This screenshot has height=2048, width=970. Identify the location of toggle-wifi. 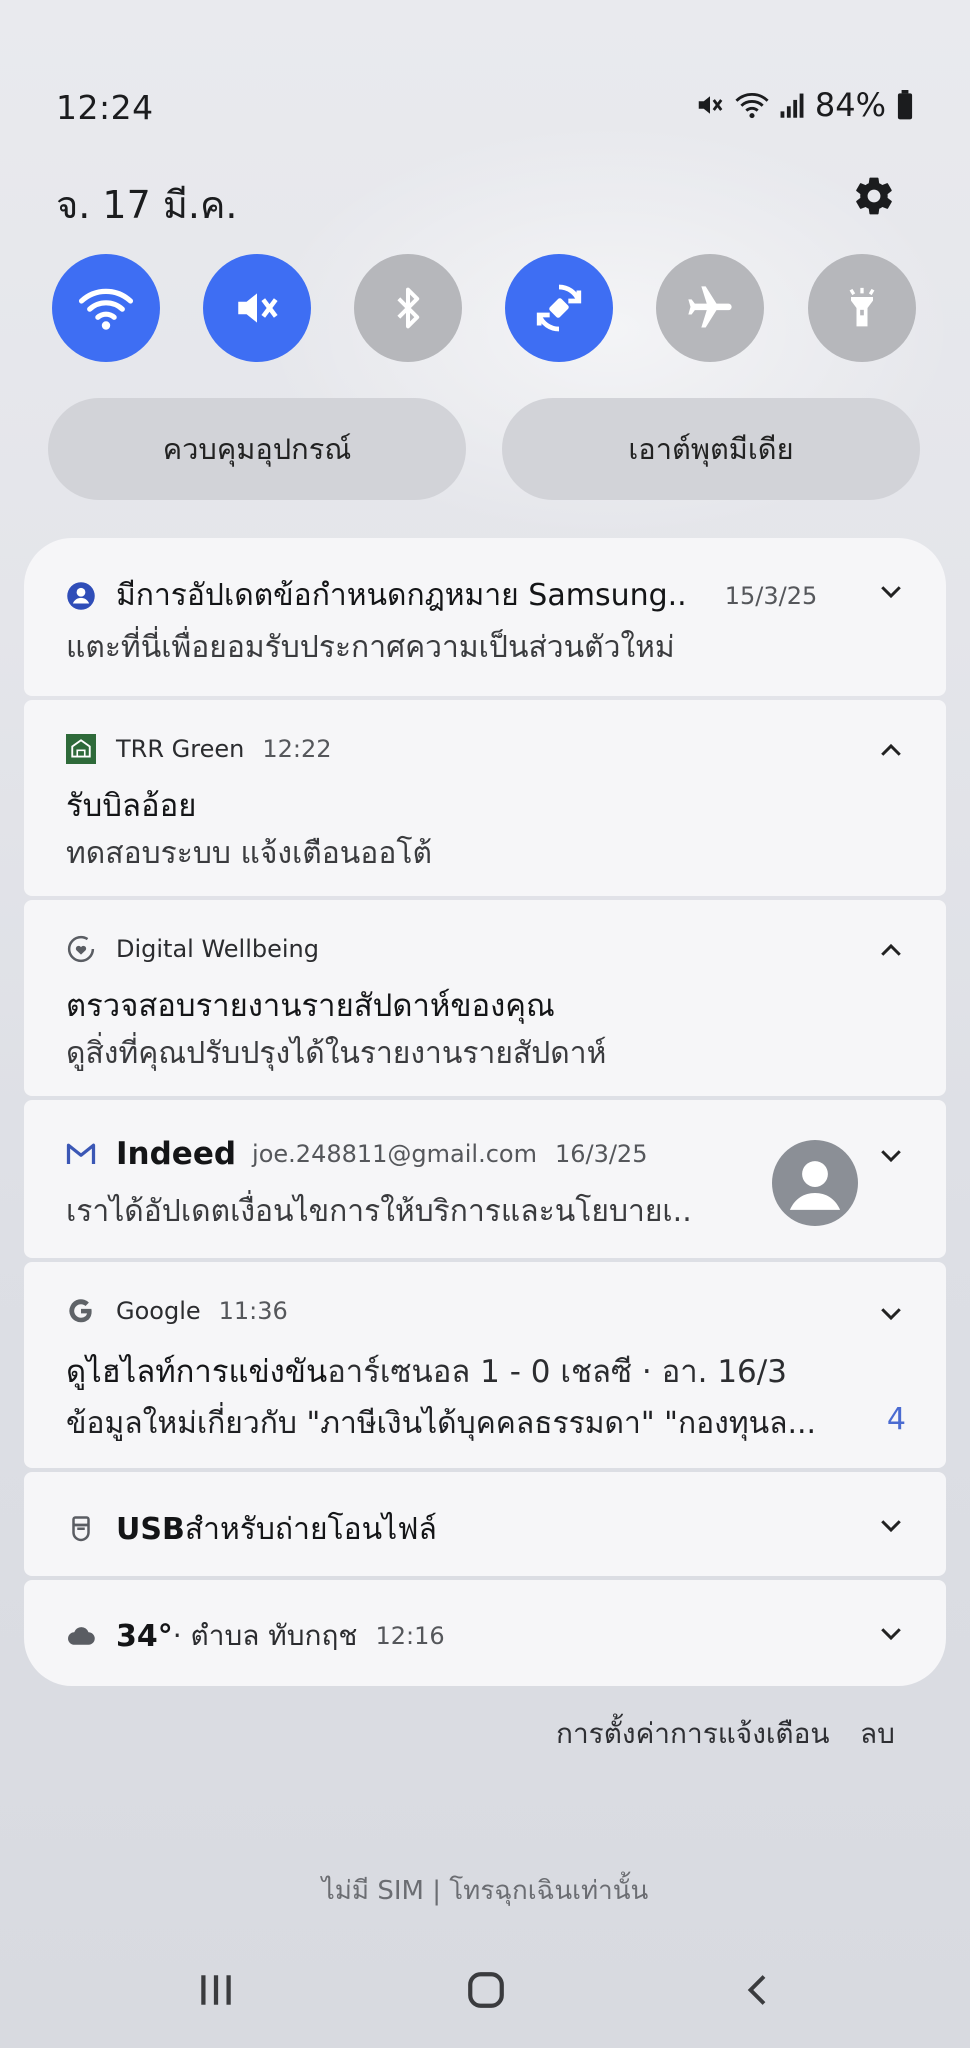
(106, 308).